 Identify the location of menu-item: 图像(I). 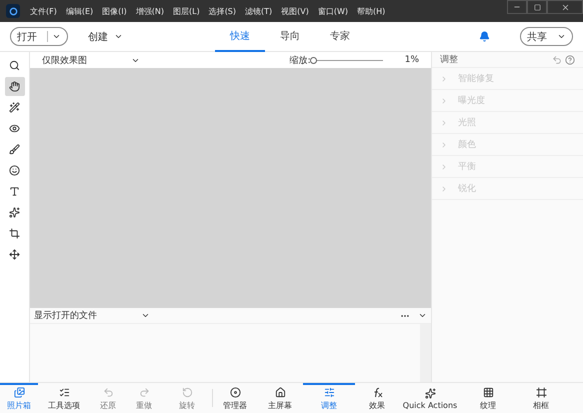
(114, 11).